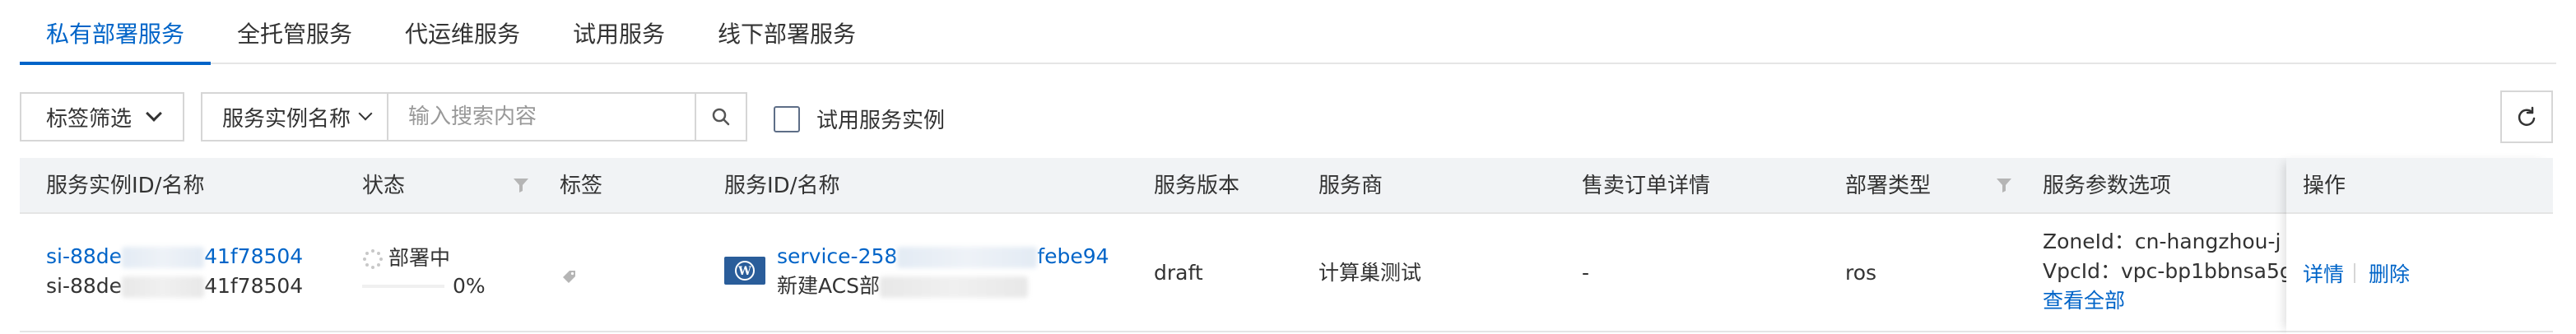  Describe the element at coordinates (569, 276) in the screenshot. I see `tag-icon` at that location.